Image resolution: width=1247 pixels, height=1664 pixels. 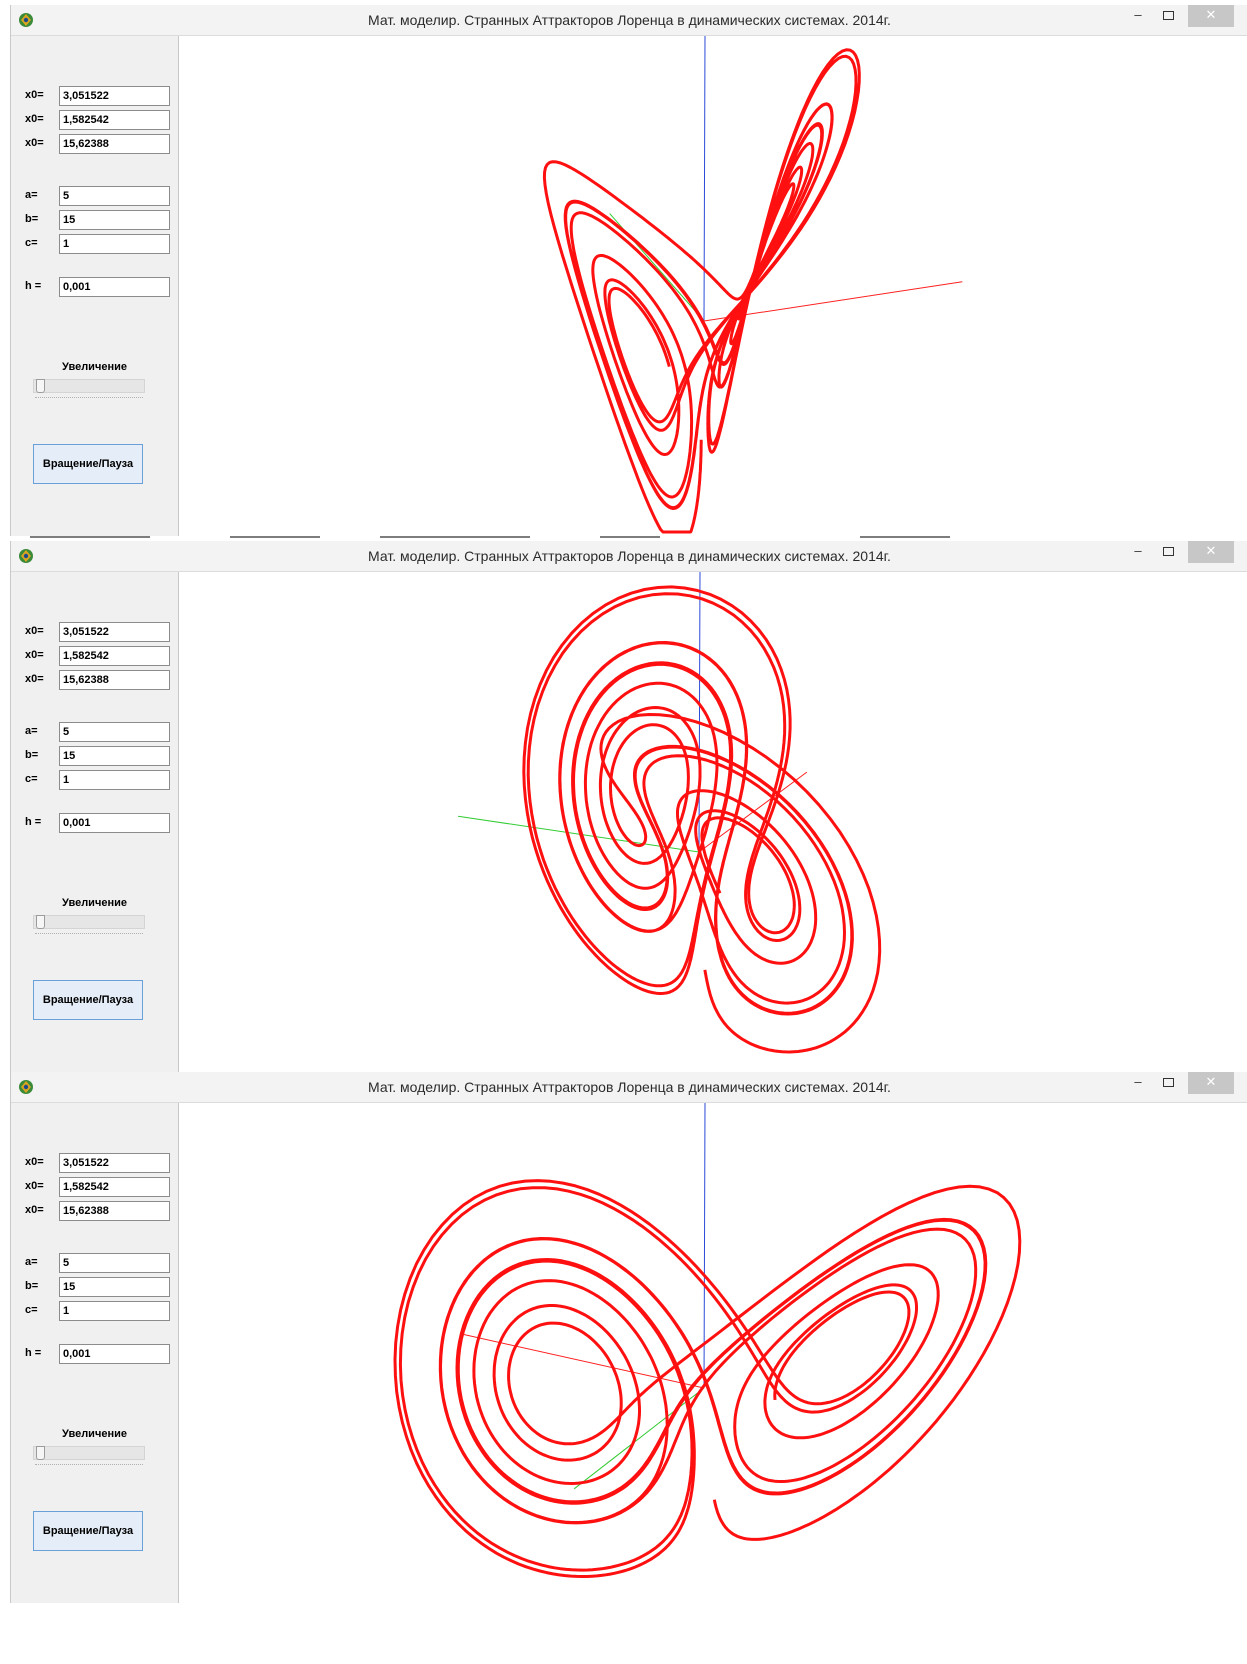 I want to click on param-label: c=, so click(x=31, y=243).